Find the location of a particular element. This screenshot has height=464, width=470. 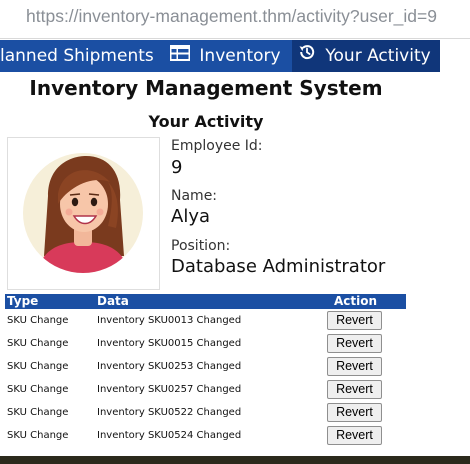

column-header-data: Data is located at coordinates (113, 301).